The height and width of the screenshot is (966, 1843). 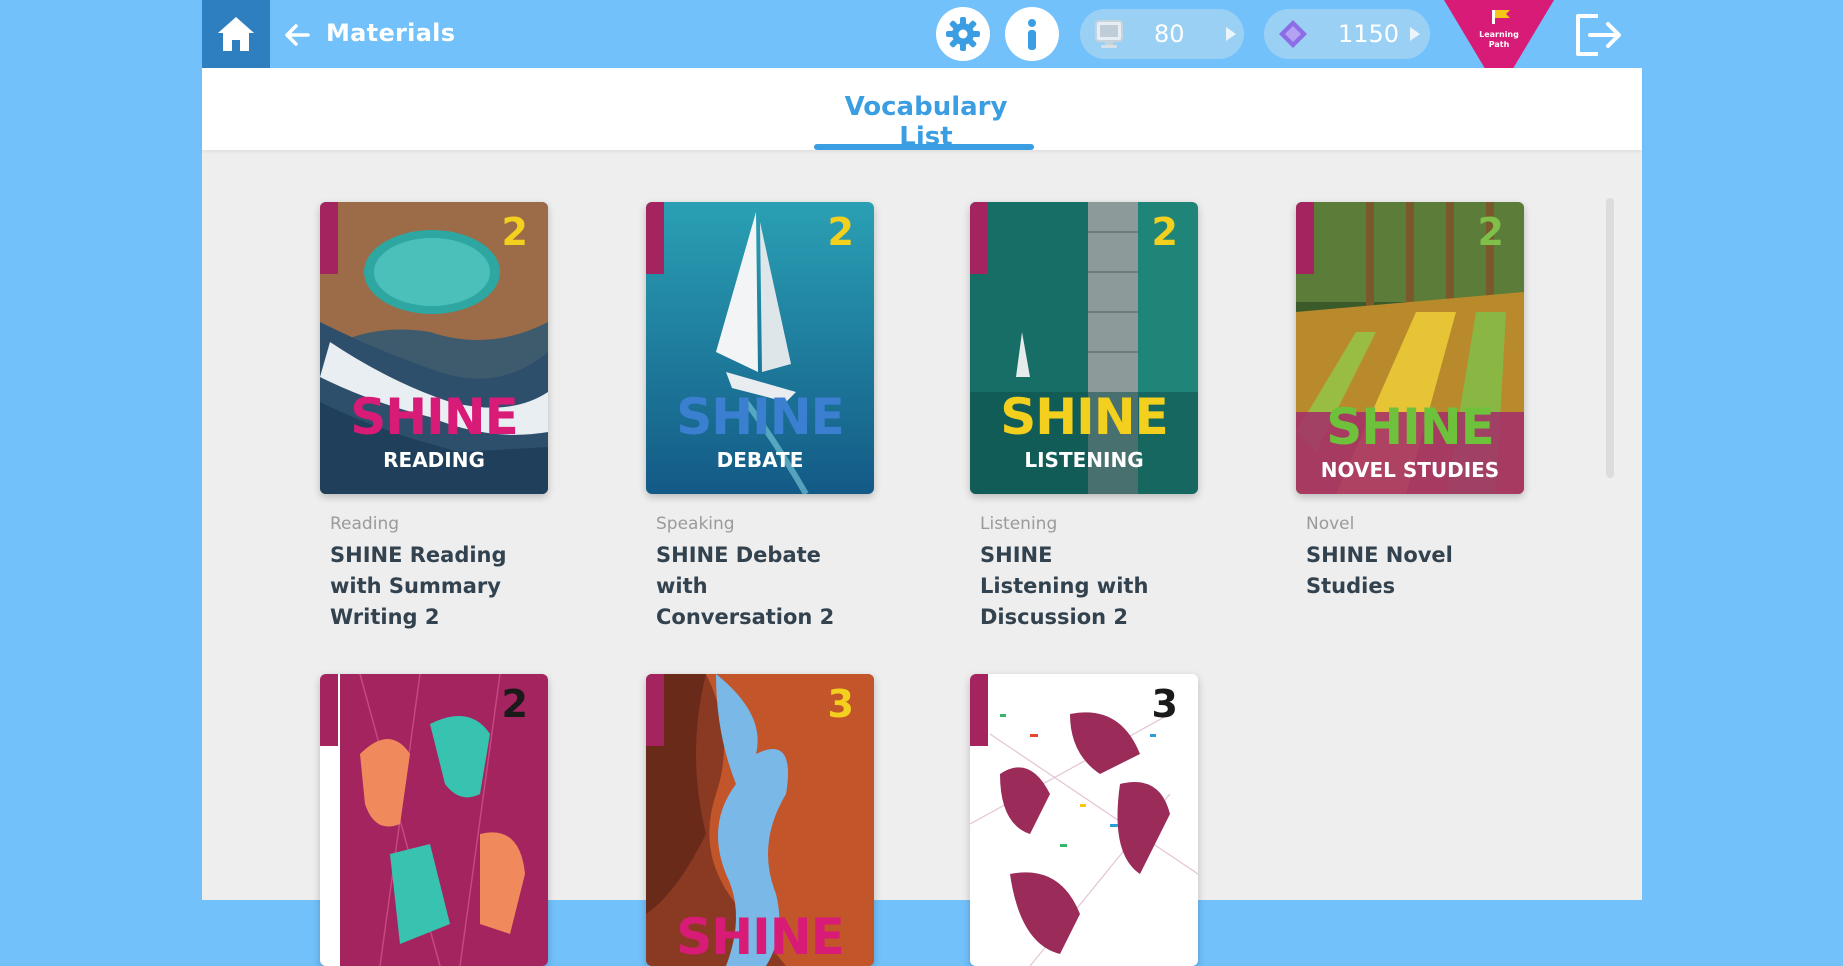 I want to click on back-arrow-icon, so click(x=297, y=35).